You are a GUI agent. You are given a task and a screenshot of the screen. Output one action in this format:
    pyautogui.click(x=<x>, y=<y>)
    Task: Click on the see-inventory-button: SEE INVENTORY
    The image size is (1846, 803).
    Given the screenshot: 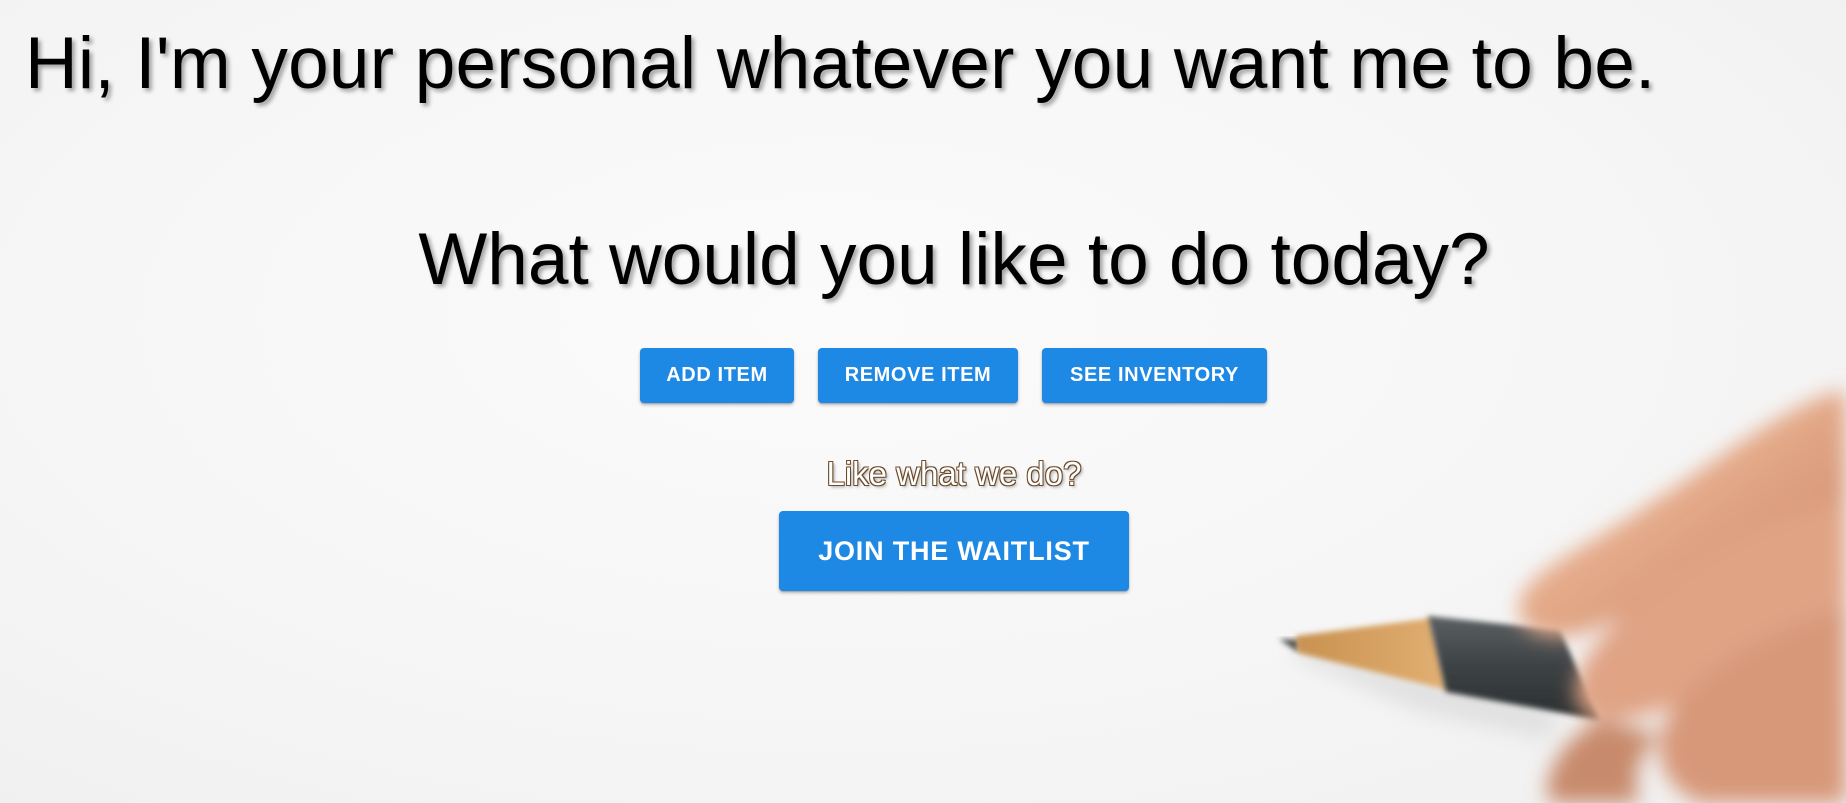 What is the action you would take?
    pyautogui.click(x=1154, y=375)
    